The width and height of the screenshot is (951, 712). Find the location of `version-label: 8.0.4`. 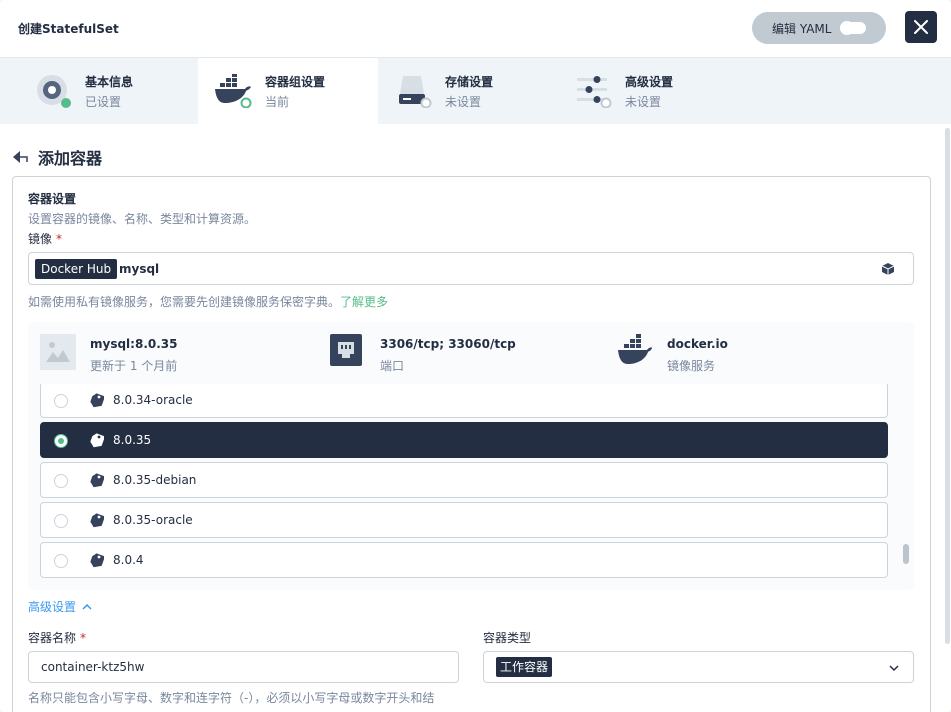

version-label: 8.0.4 is located at coordinates (128, 560).